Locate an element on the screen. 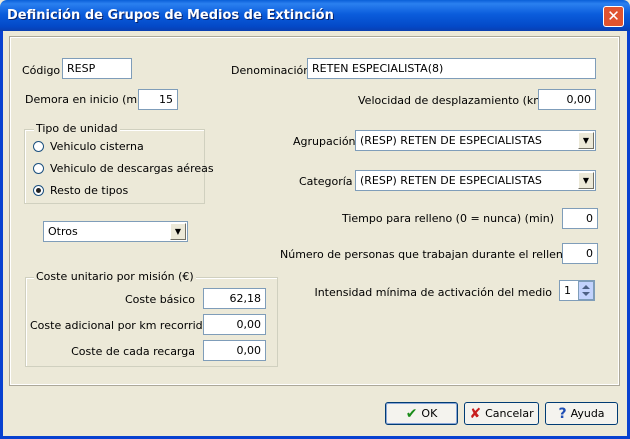  agrupacion-dropdown: (RESP) RETEN DE ESPECIALISTAS ▼ is located at coordinates (475, 140).